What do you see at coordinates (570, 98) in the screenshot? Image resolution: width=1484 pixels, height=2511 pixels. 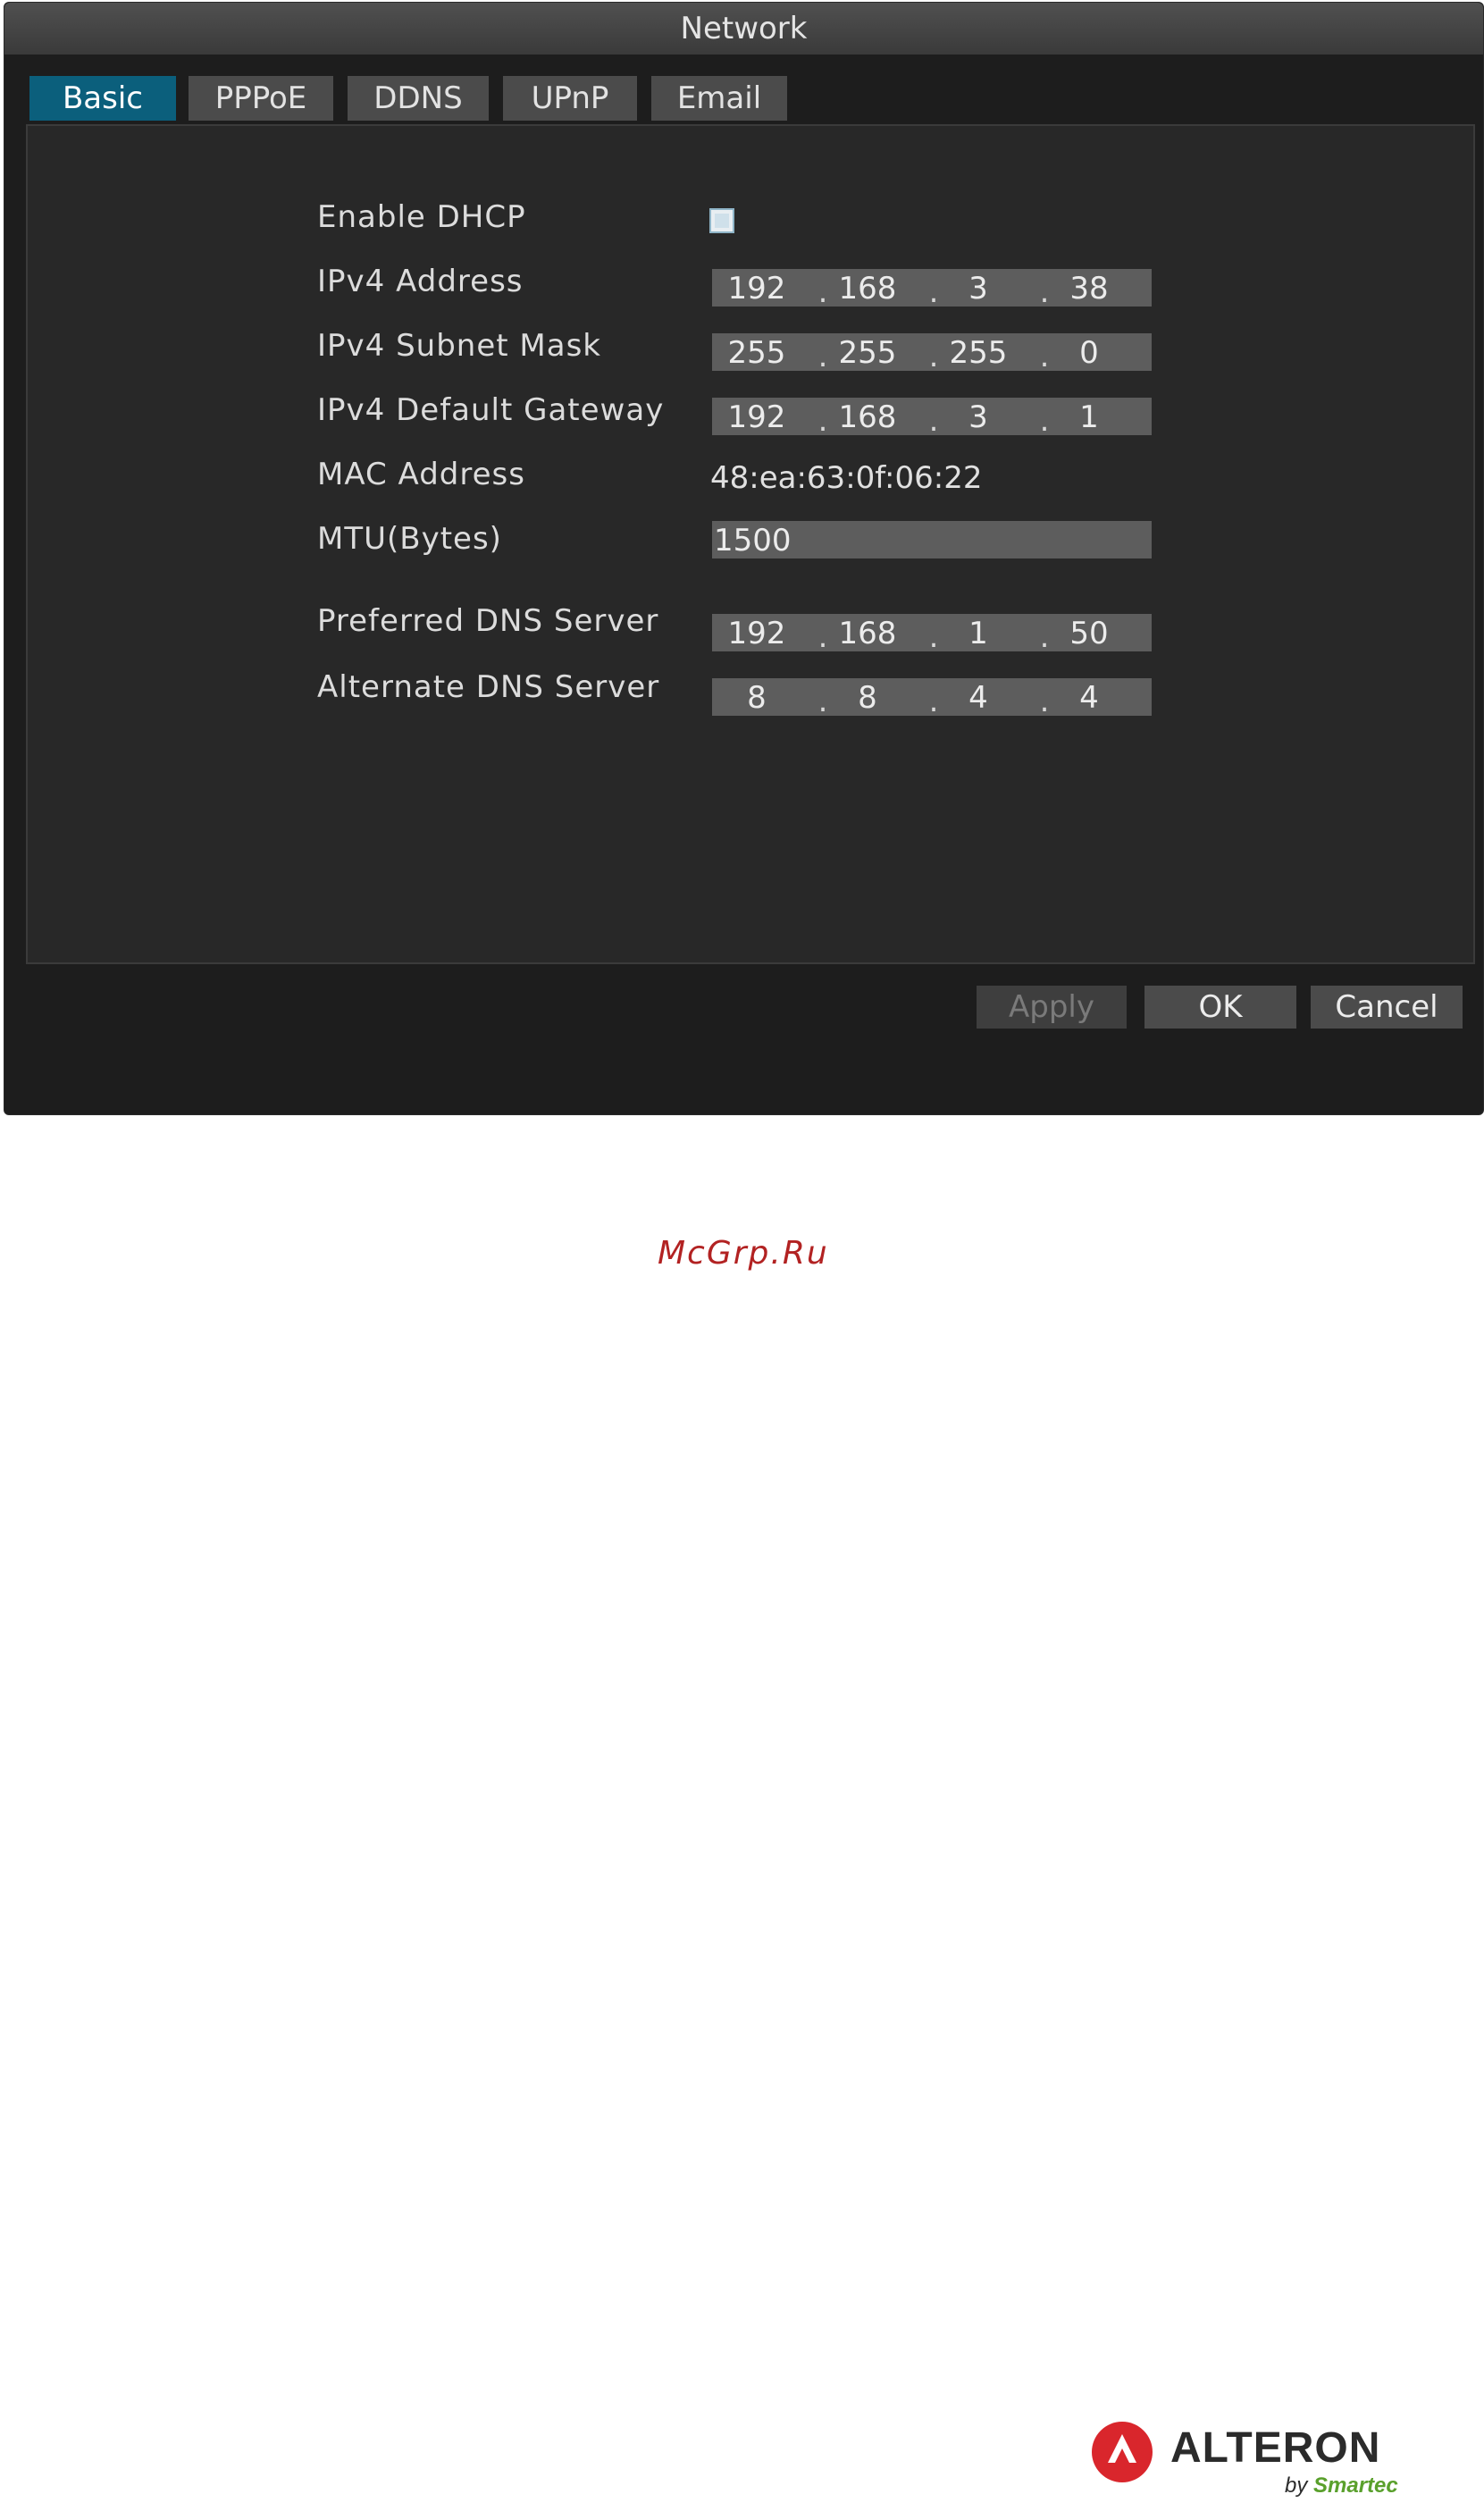 I see `tab-upnp: UPnP` at bounding box center [570, 98].